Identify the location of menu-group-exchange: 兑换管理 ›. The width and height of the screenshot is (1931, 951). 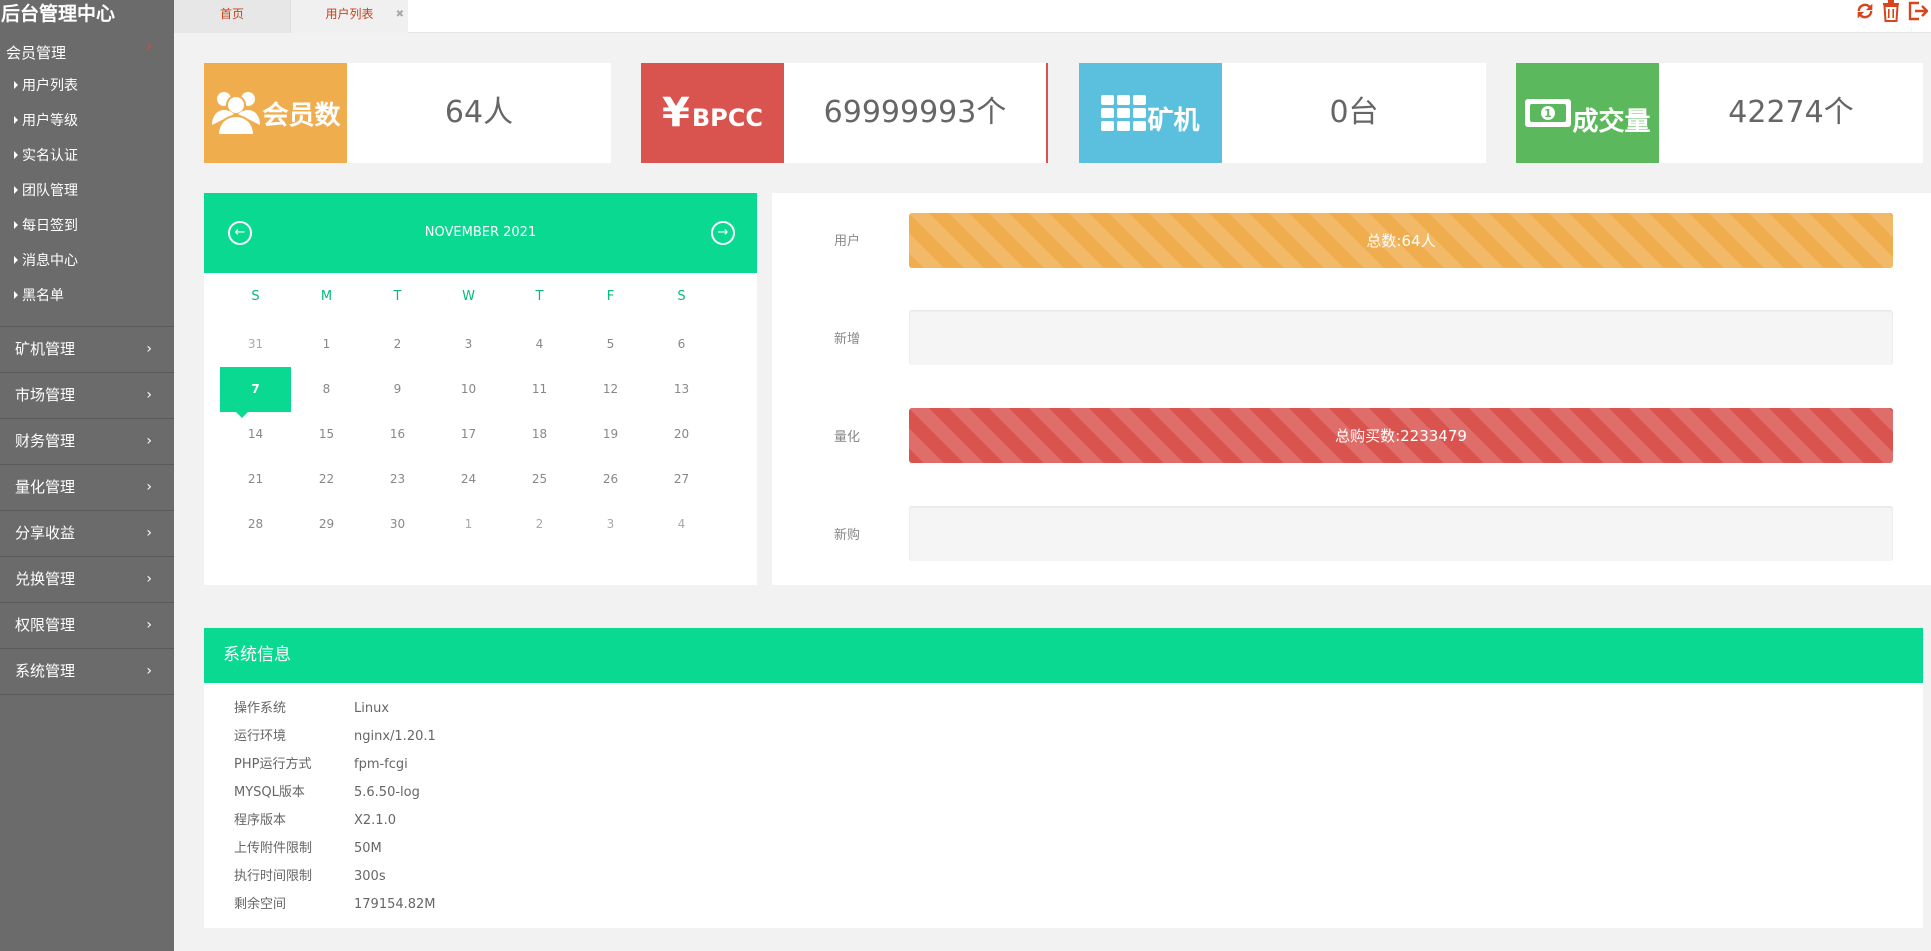
(87, 580).